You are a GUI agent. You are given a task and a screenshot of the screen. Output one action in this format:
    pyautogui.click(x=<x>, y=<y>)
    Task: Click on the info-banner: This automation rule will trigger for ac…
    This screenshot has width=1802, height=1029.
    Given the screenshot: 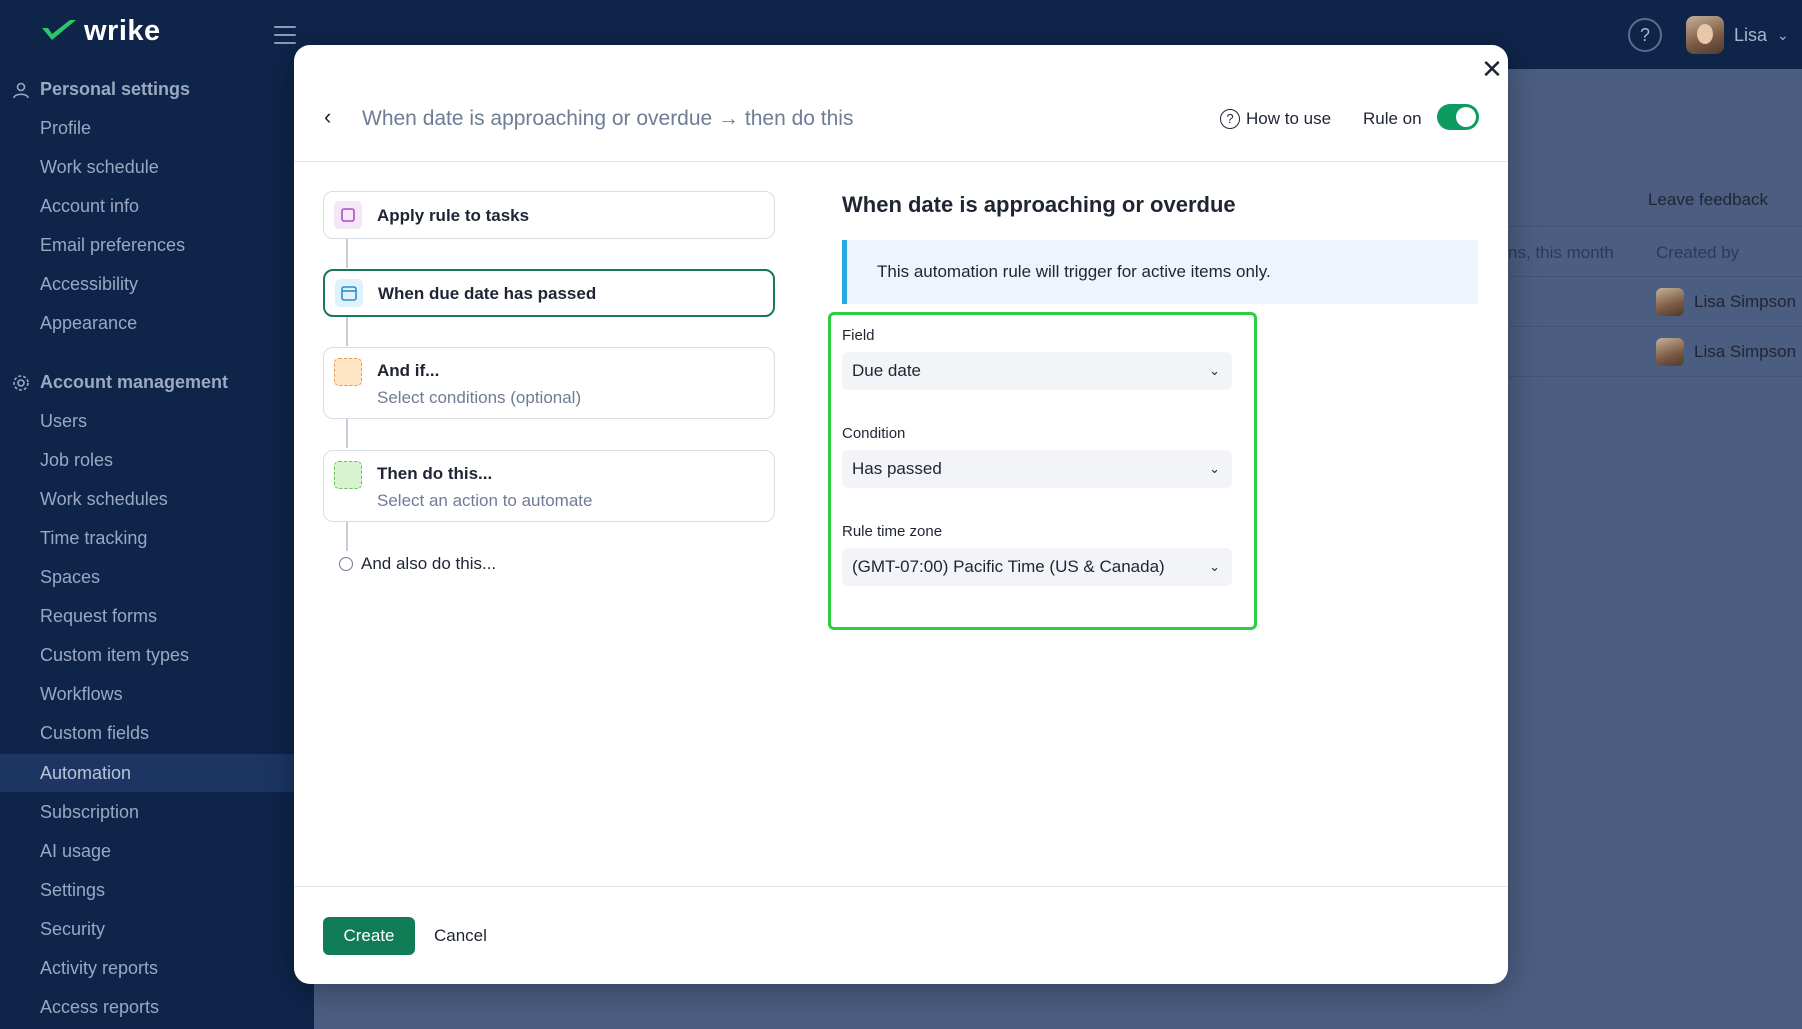 What is the action you would take?
    pyautogui.click(x=1160, y=272)
    